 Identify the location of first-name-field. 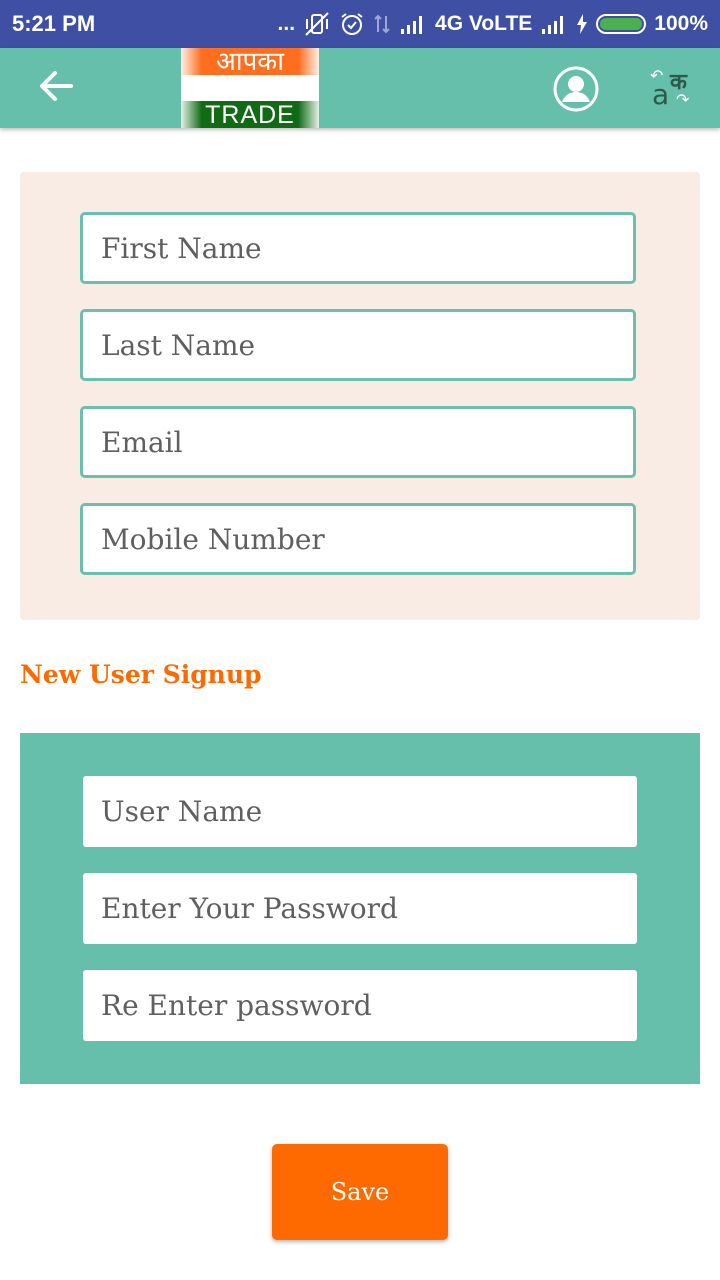
(358, 248).